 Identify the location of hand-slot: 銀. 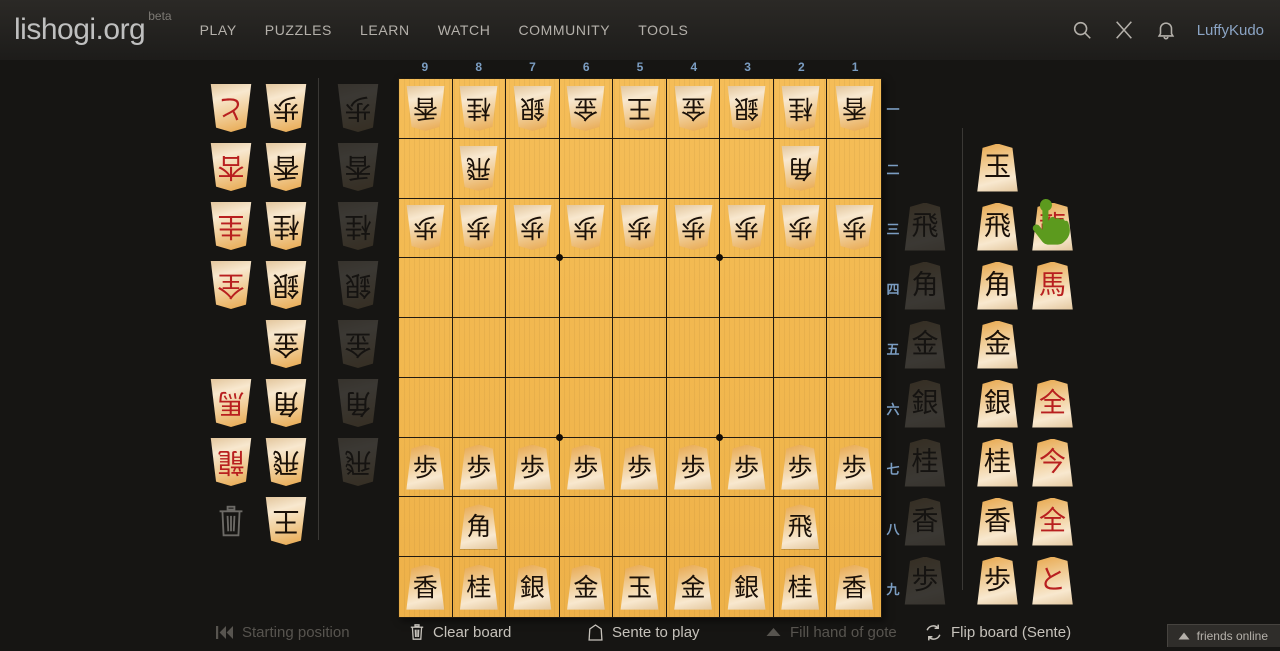
(358, 284).